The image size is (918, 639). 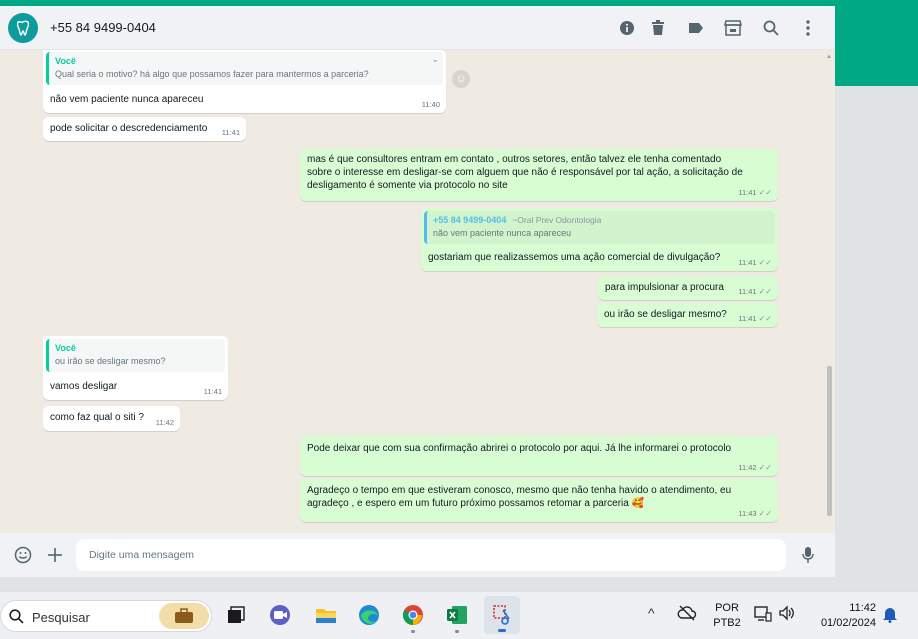 I want to click on message-input-placeholder: Digite uma mensagem, so click(x=142, y=555).